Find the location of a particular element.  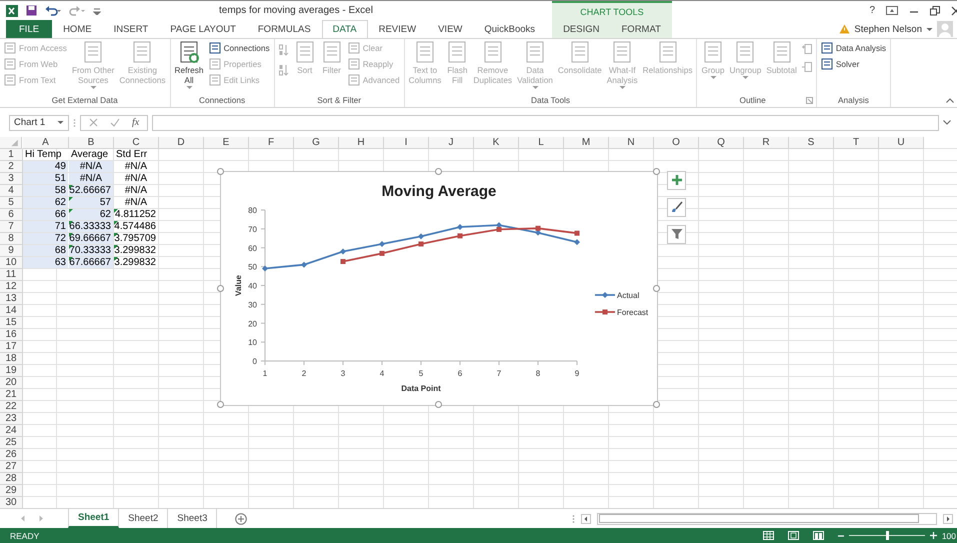

expand-icon is located at coordinates (947, 123).